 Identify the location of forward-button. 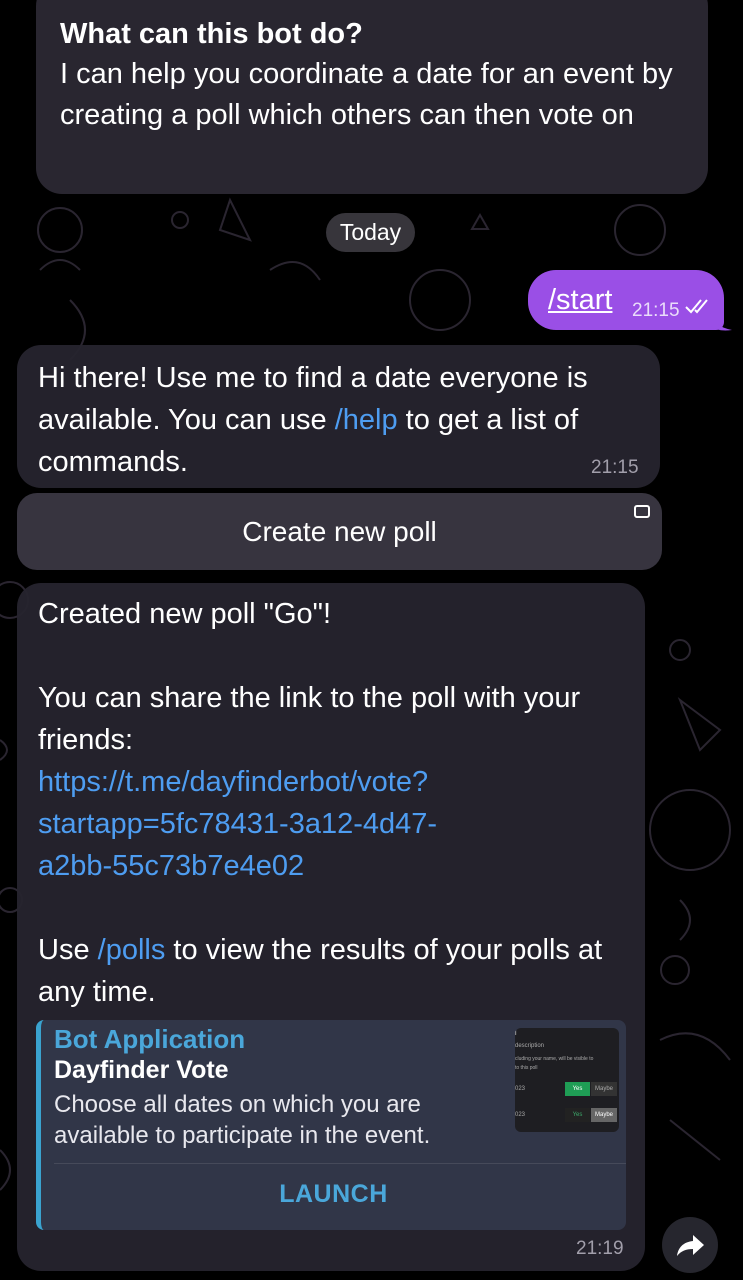
(690, 1245).